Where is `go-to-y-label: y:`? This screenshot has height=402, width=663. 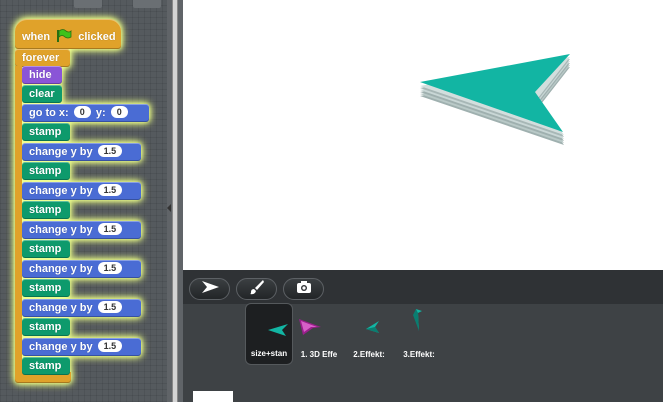 go-to-y-label: y: is located at coordinates (100, 113).